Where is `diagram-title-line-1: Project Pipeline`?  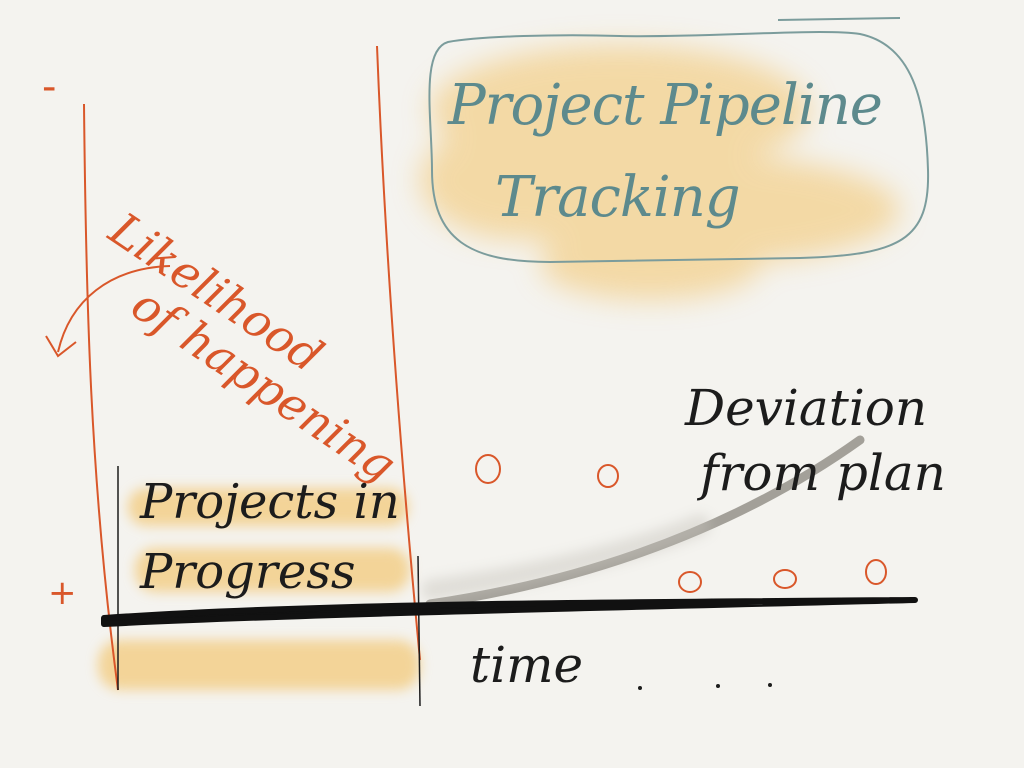 diagram-title-line-1: Project Pipeline is located at coordinates (665, 105).